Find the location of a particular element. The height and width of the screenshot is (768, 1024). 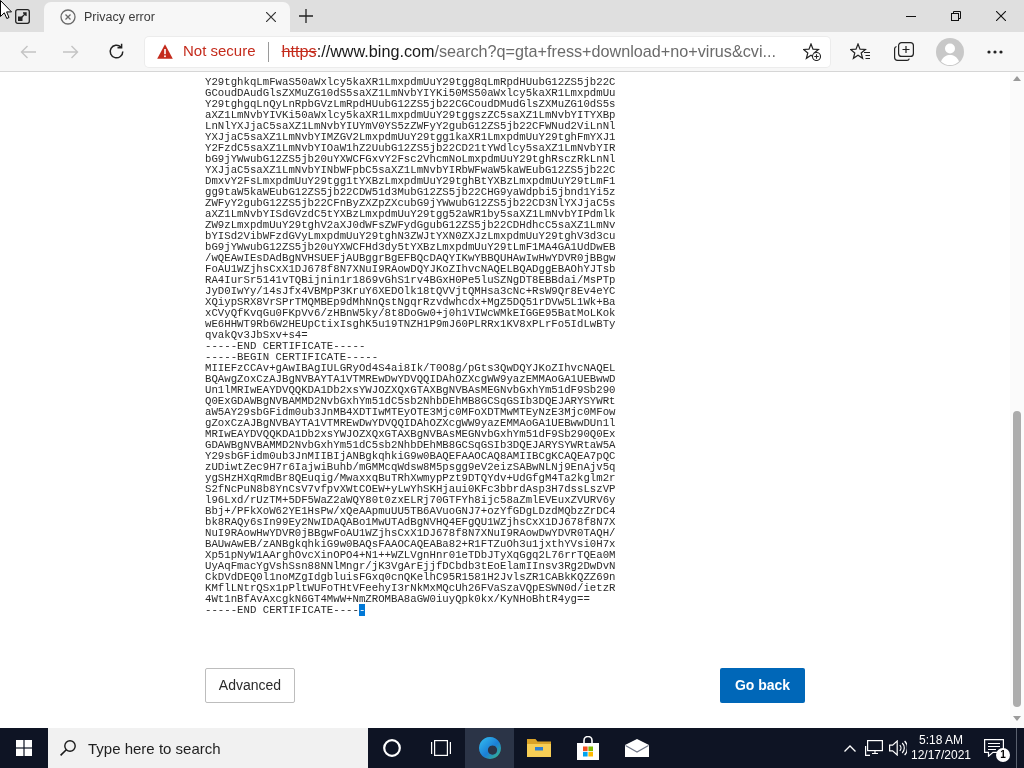

network-icon is located at coordinates (874, 748).